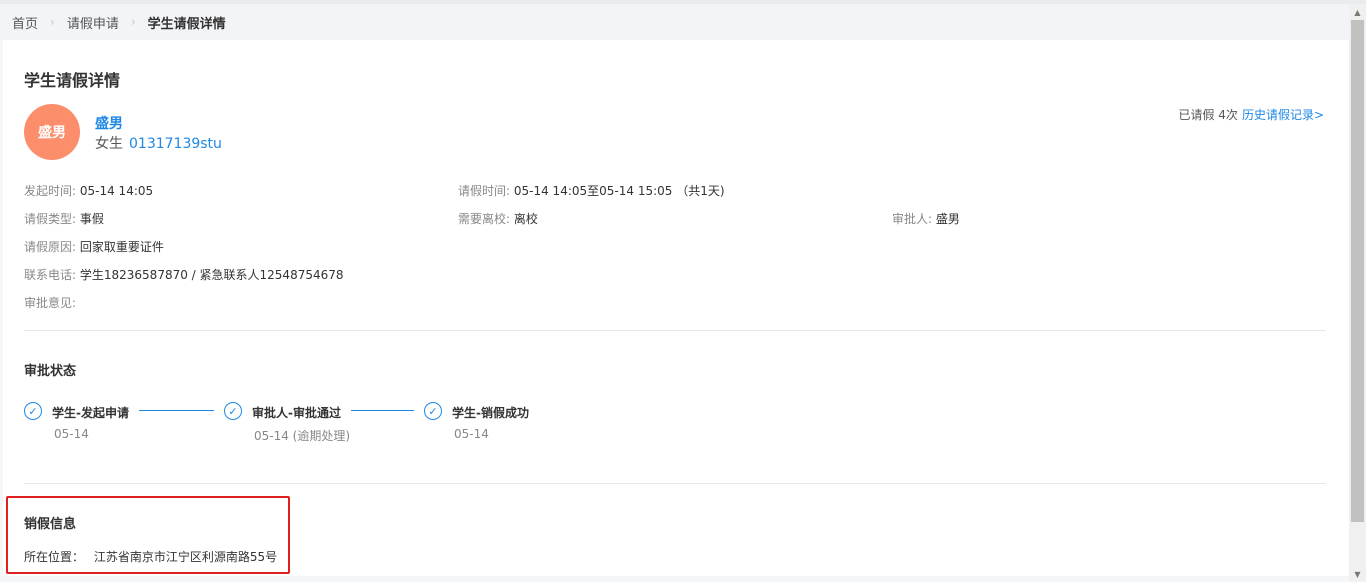  I want to click on student-name: 盛男, so click(109, 123).